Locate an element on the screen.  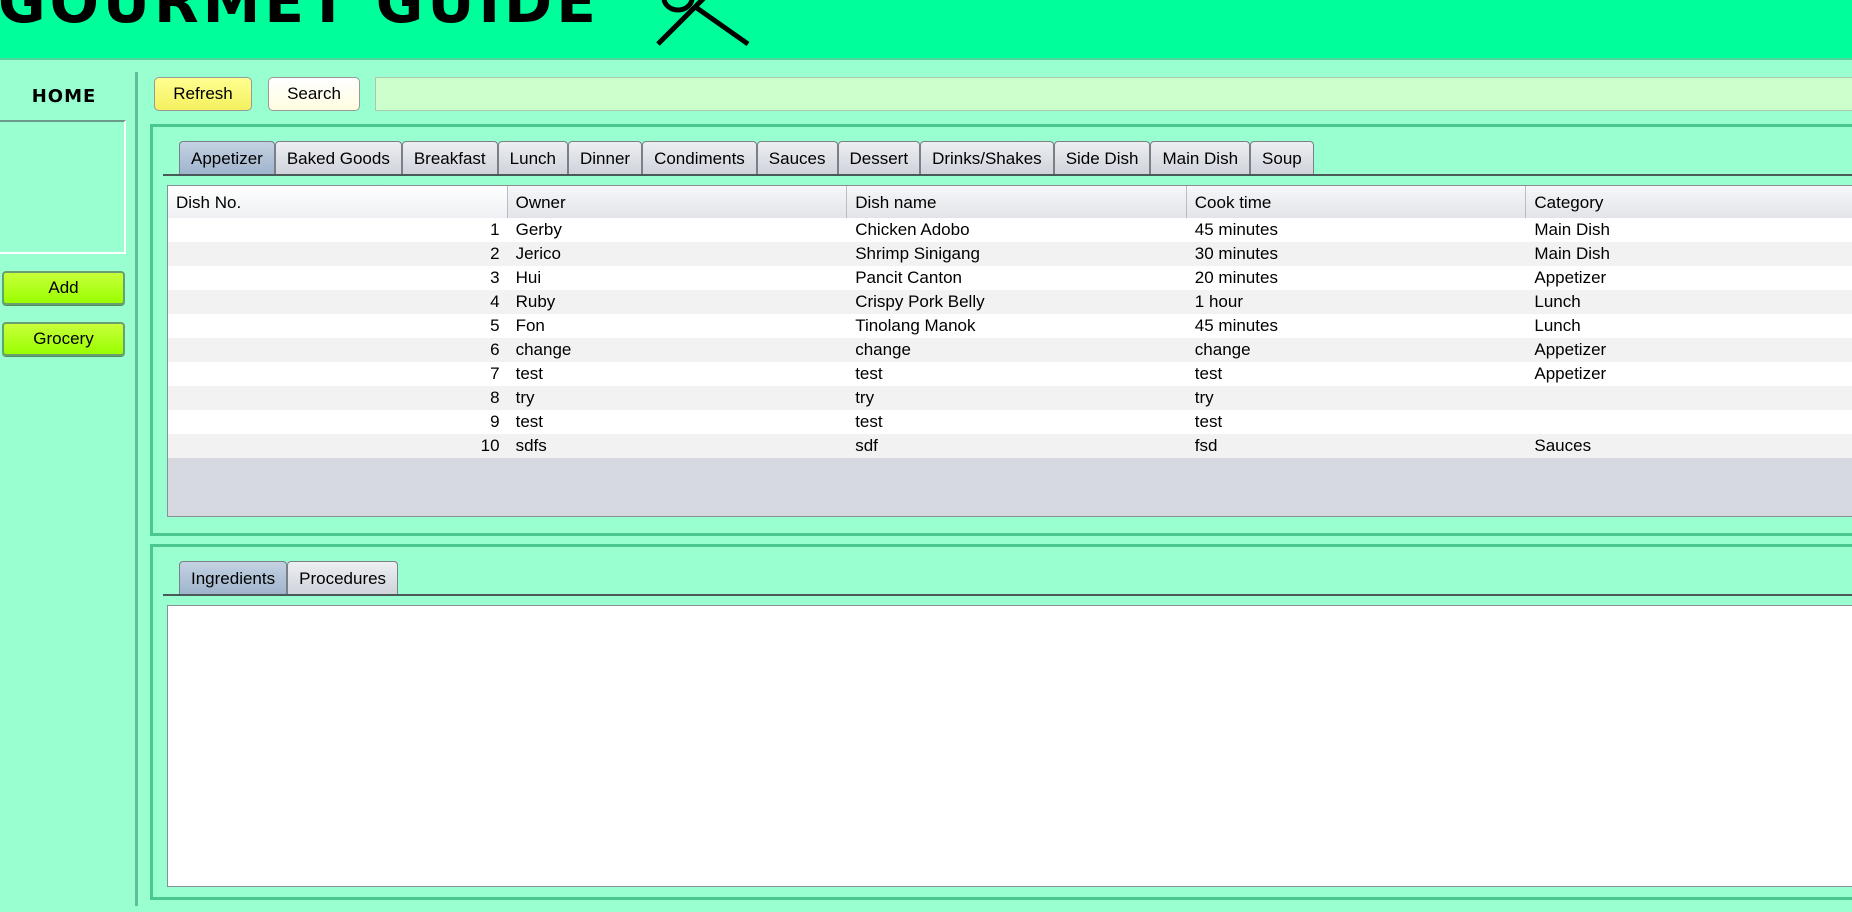
tab-sauces: Sauces is located at coordinates (797, 158).